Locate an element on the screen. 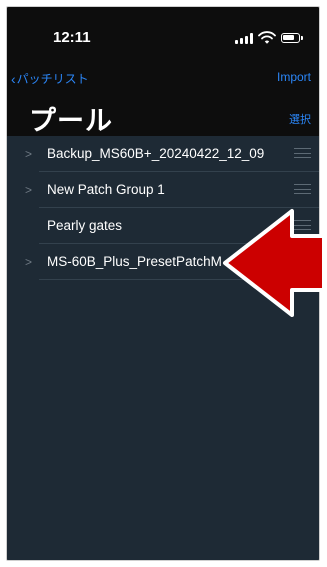 This screenshot has width=327, height=567. list-item: > Backup_MS60B+_20240422_12_09 is located at coordinates (163, 154).